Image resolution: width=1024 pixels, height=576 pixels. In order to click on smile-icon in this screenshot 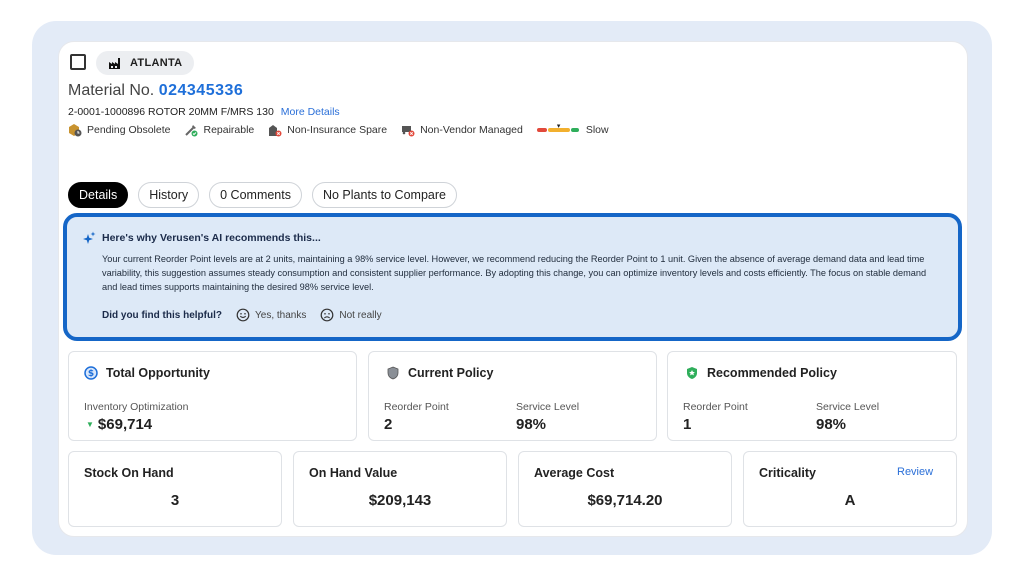, I will do `click(243, 315)`.